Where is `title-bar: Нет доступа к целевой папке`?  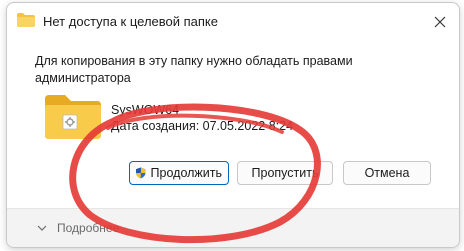 title-bar: Нет доступа к целевой папке is located at coordinates (233, 21).